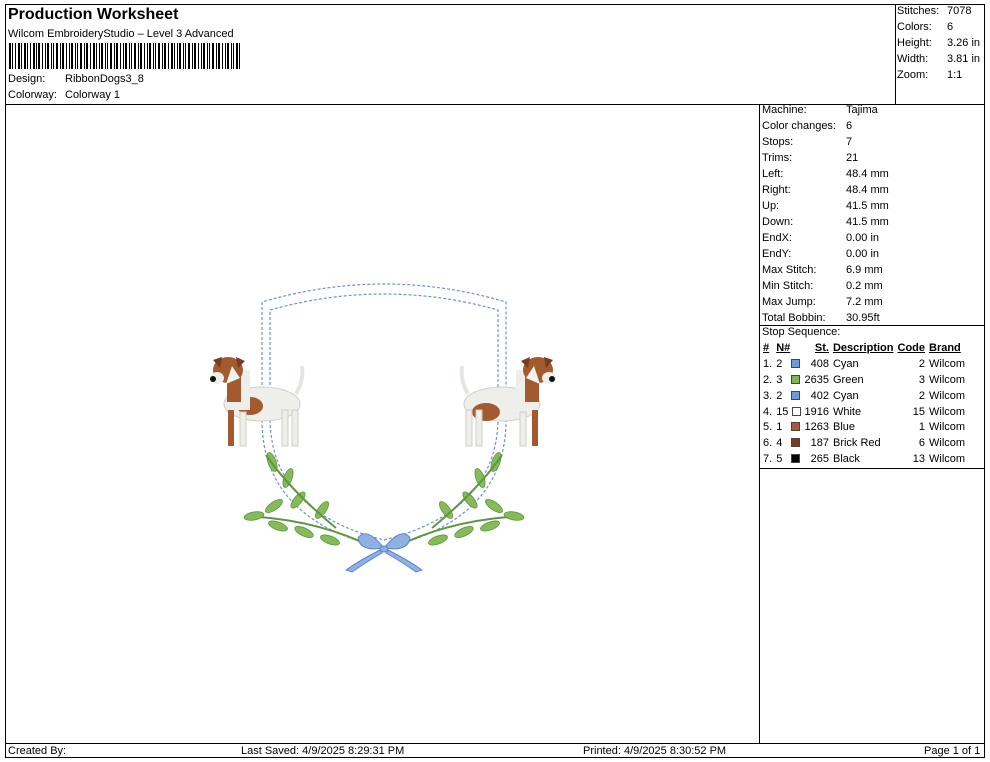 This screenshot has width=990, height=762. I want to click on stitch-count: 402, so click(819, 395).